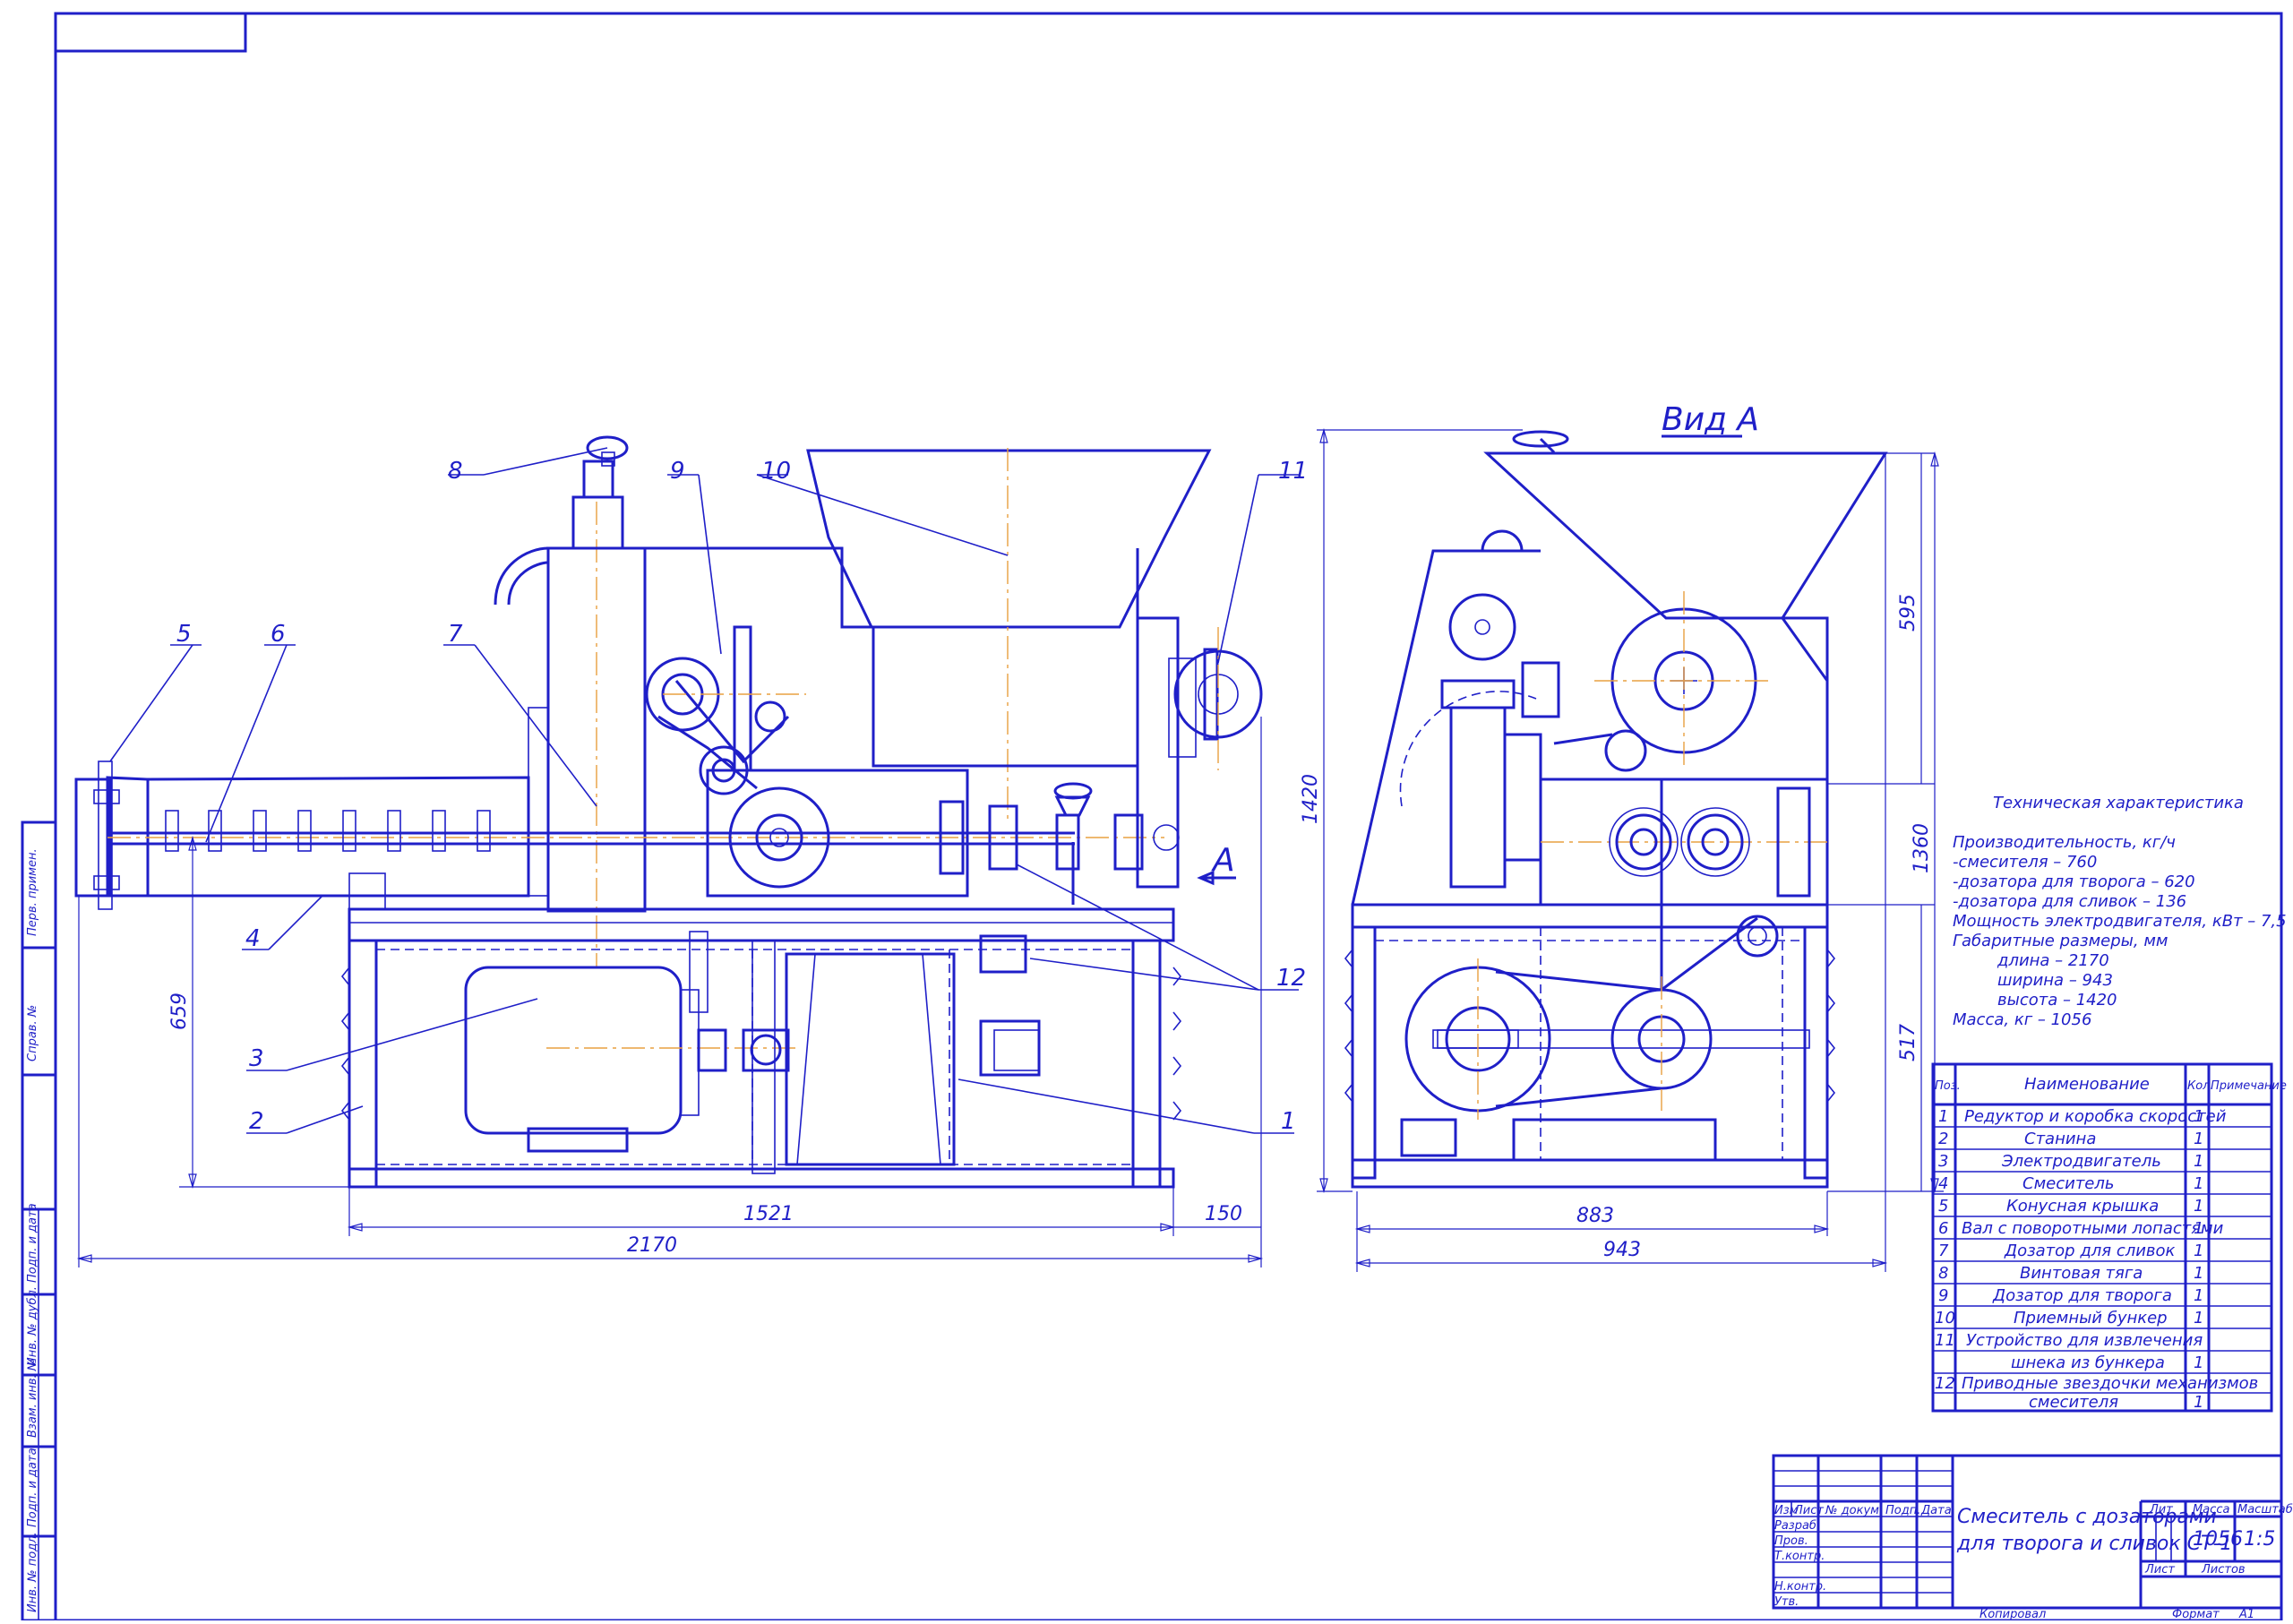 This screenshot has width=2293, height=1624. Describe the element at coordinates (1902, 1510) in the screenshot. I see `rev-col-sign: Подп.` at that location.